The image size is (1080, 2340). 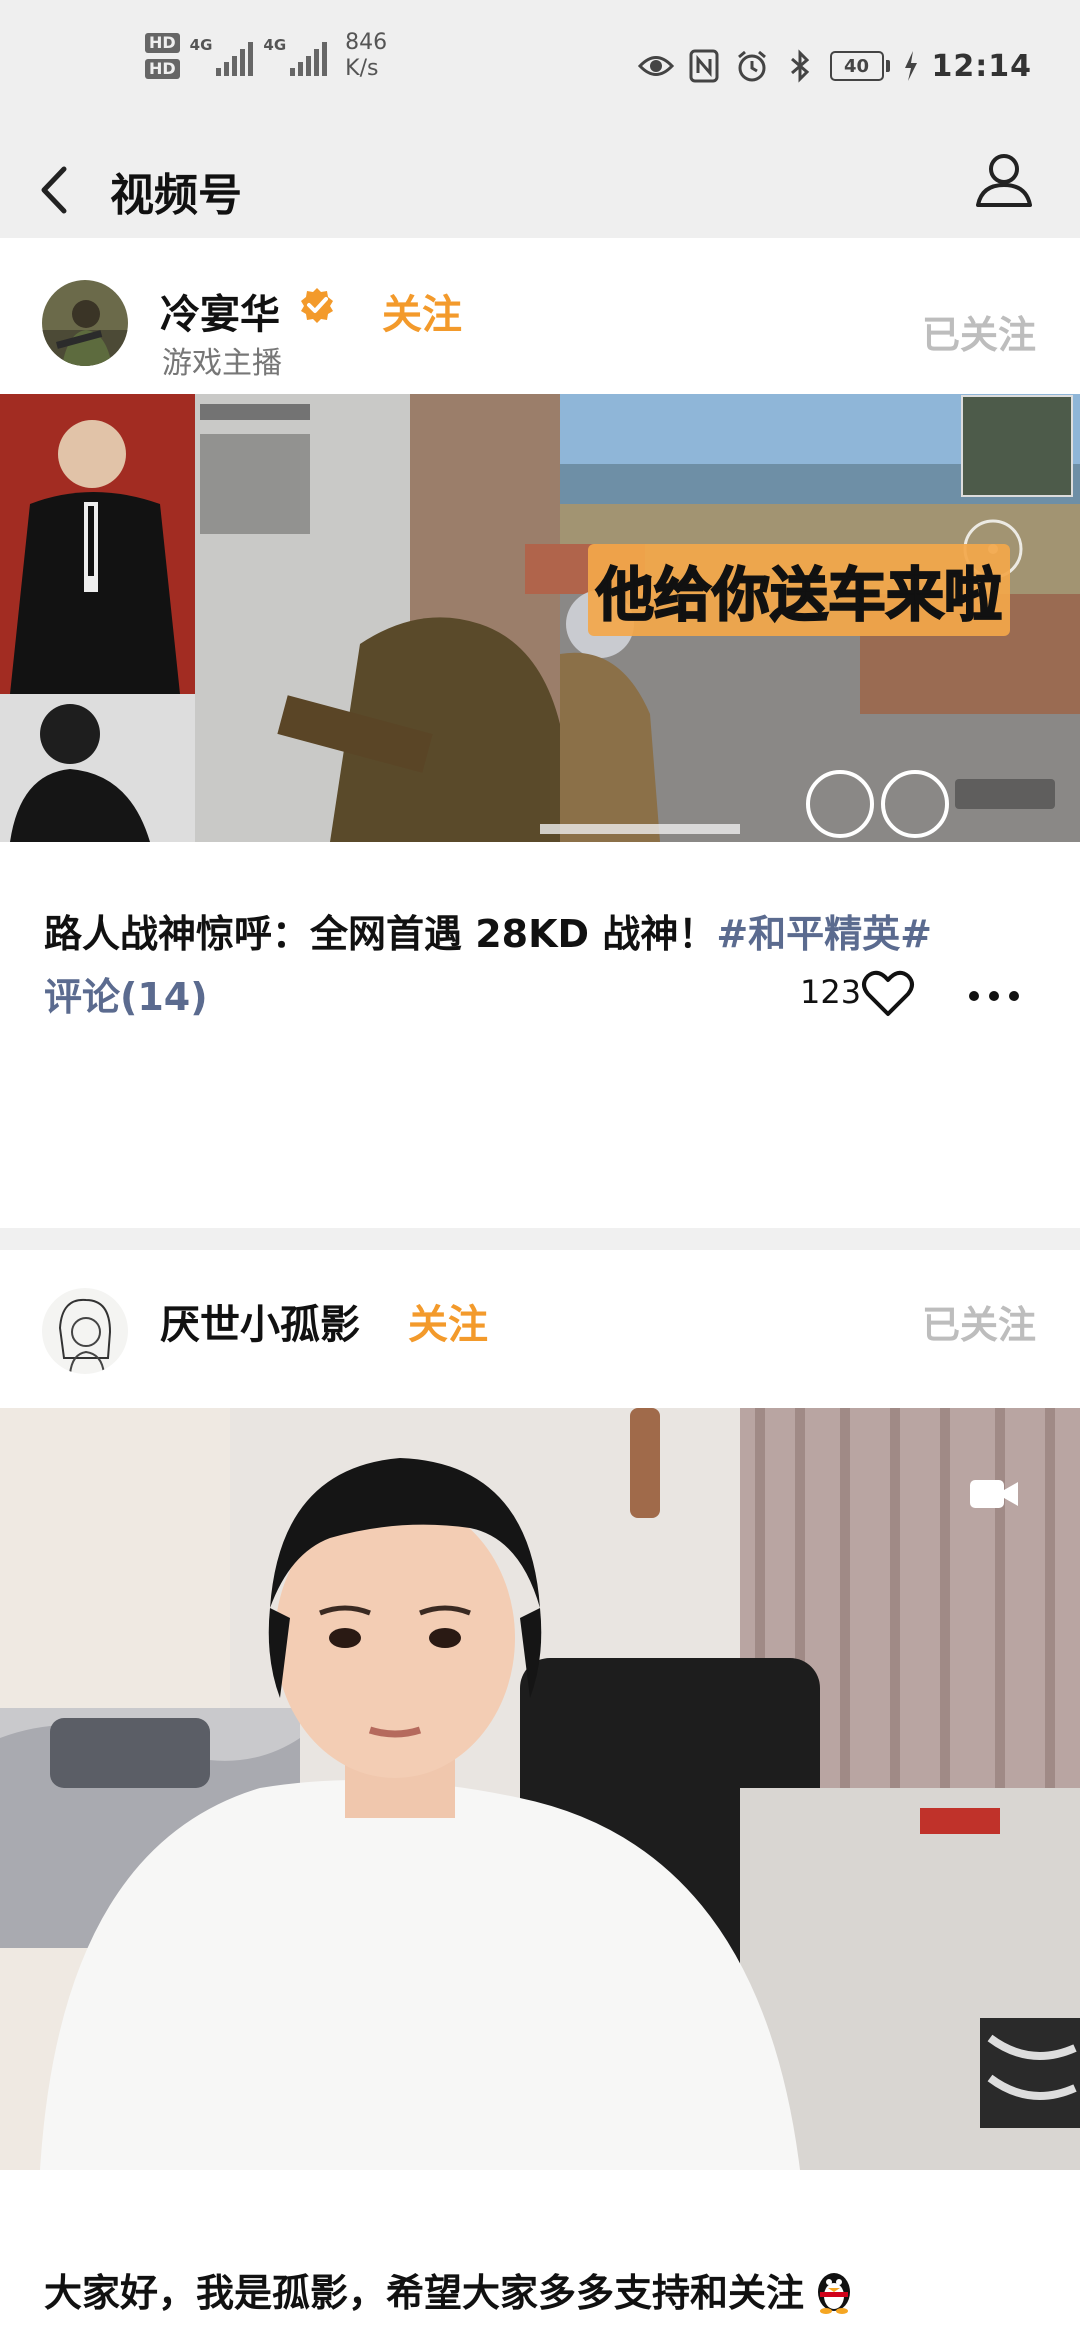 I want to click on status-left: HD HD 4G 4G 846 K/s, so click(x=266, y=56).